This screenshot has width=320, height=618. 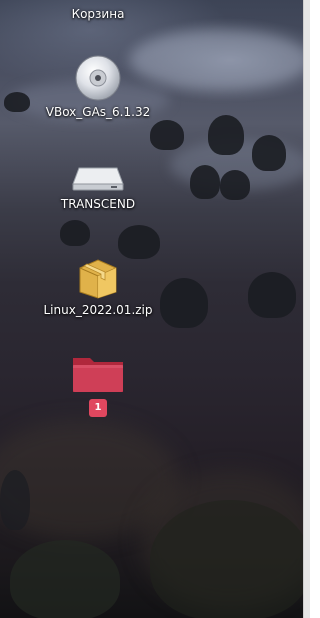 I want to click on icon-label: Linux_2022.01.zip, so click(x=98, y=310).